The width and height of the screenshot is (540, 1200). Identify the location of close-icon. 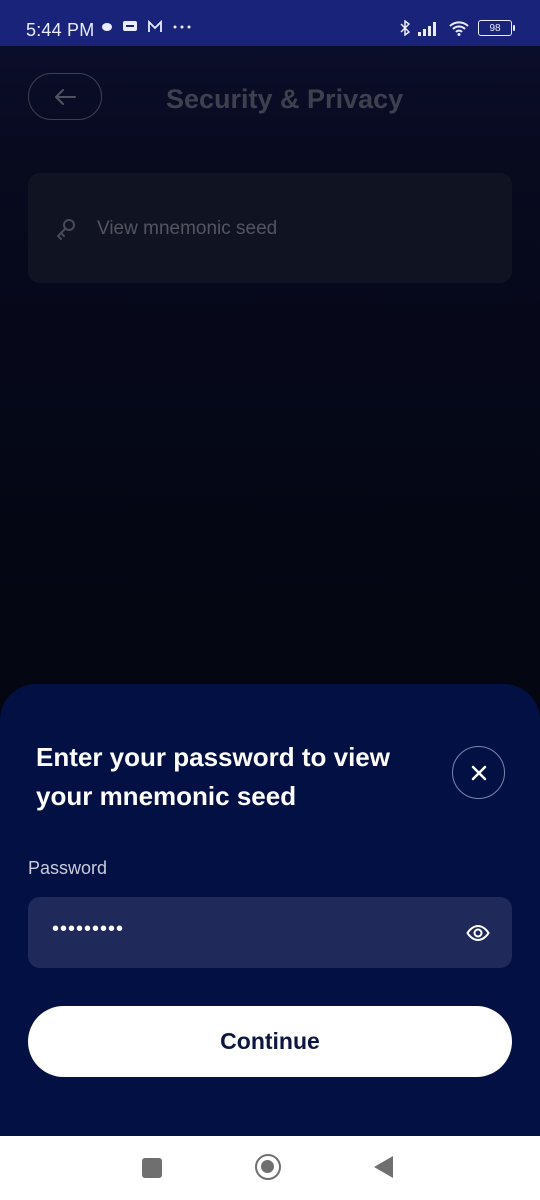
(478, 772).